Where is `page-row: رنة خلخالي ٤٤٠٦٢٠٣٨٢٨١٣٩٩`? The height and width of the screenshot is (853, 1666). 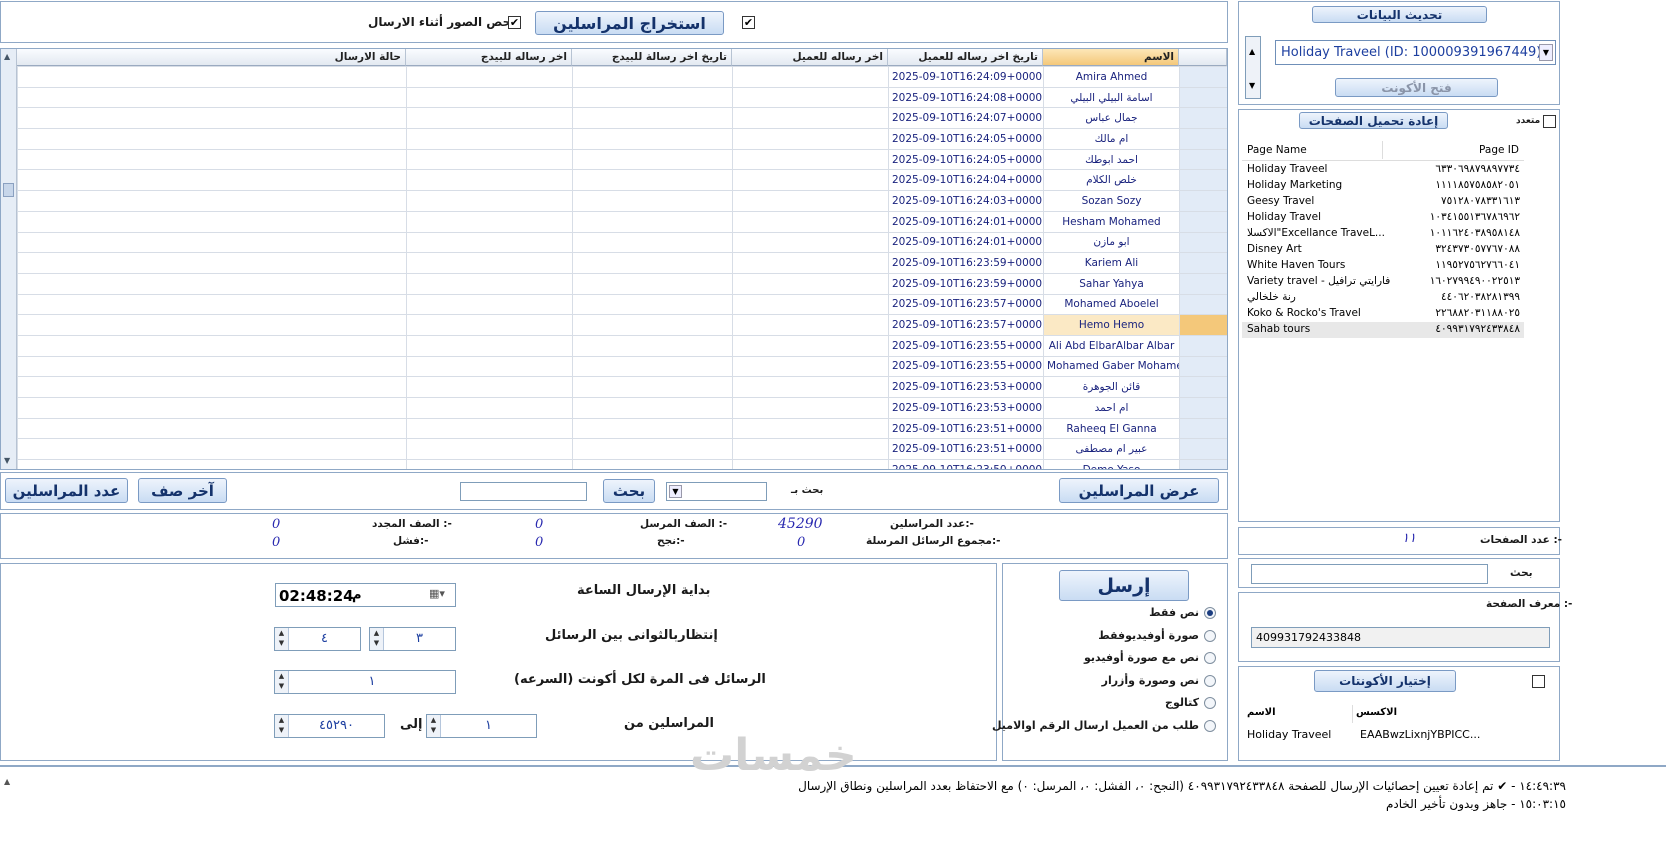 page-row: رنة خلخالي ٤٤٠٦٢٠٣٨٢٨١٣٩٩ is located at coordinates (1383, 298).